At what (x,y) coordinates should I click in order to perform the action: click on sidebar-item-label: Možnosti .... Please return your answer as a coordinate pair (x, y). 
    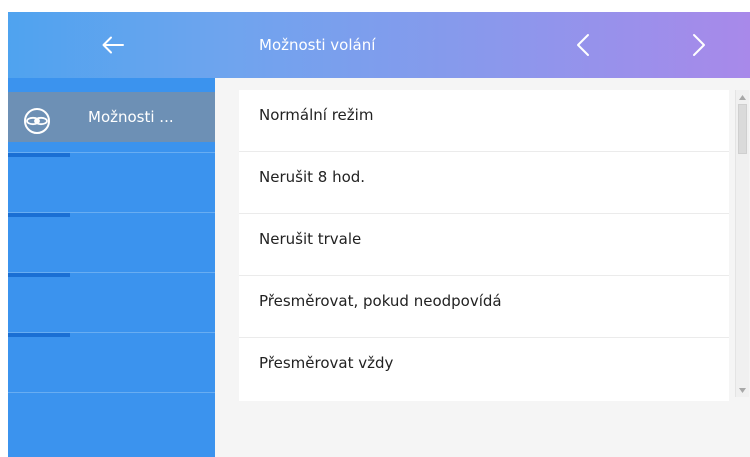
    Looking at the image, I should click on (131, 117).